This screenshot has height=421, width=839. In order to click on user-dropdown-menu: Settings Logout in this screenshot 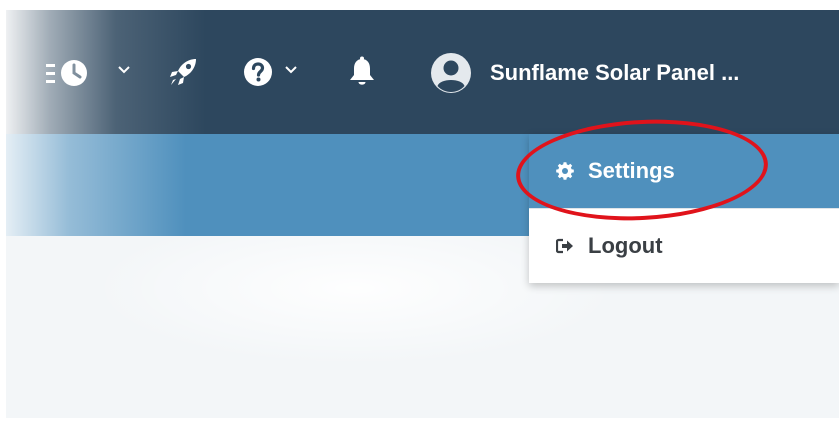, I will do `click(684, 208)`.